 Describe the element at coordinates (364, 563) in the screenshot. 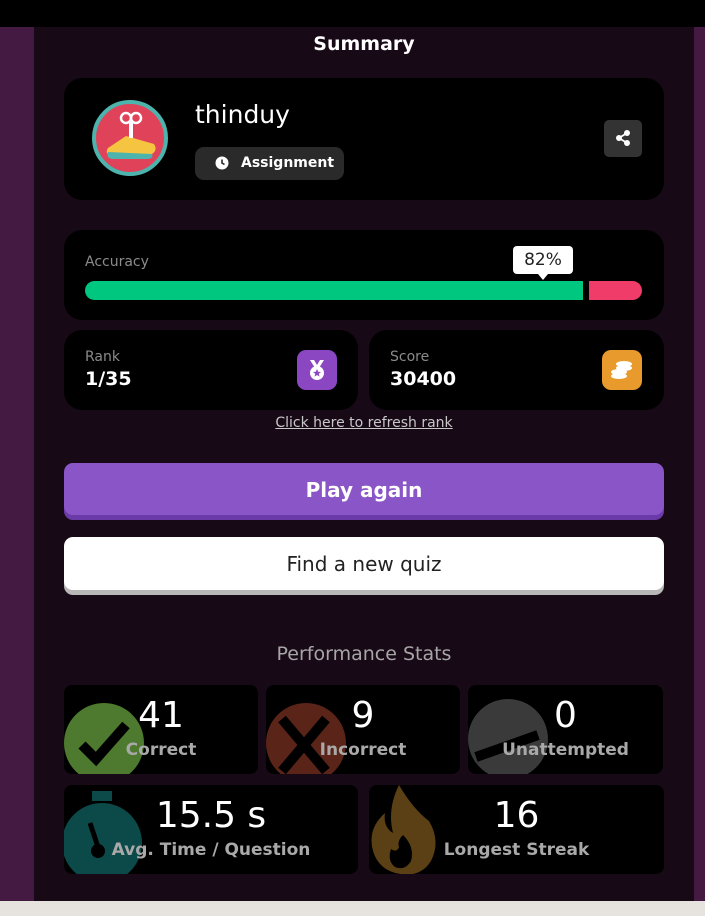

I see `find-new-quiz-button: Find a new quiz` at that location.